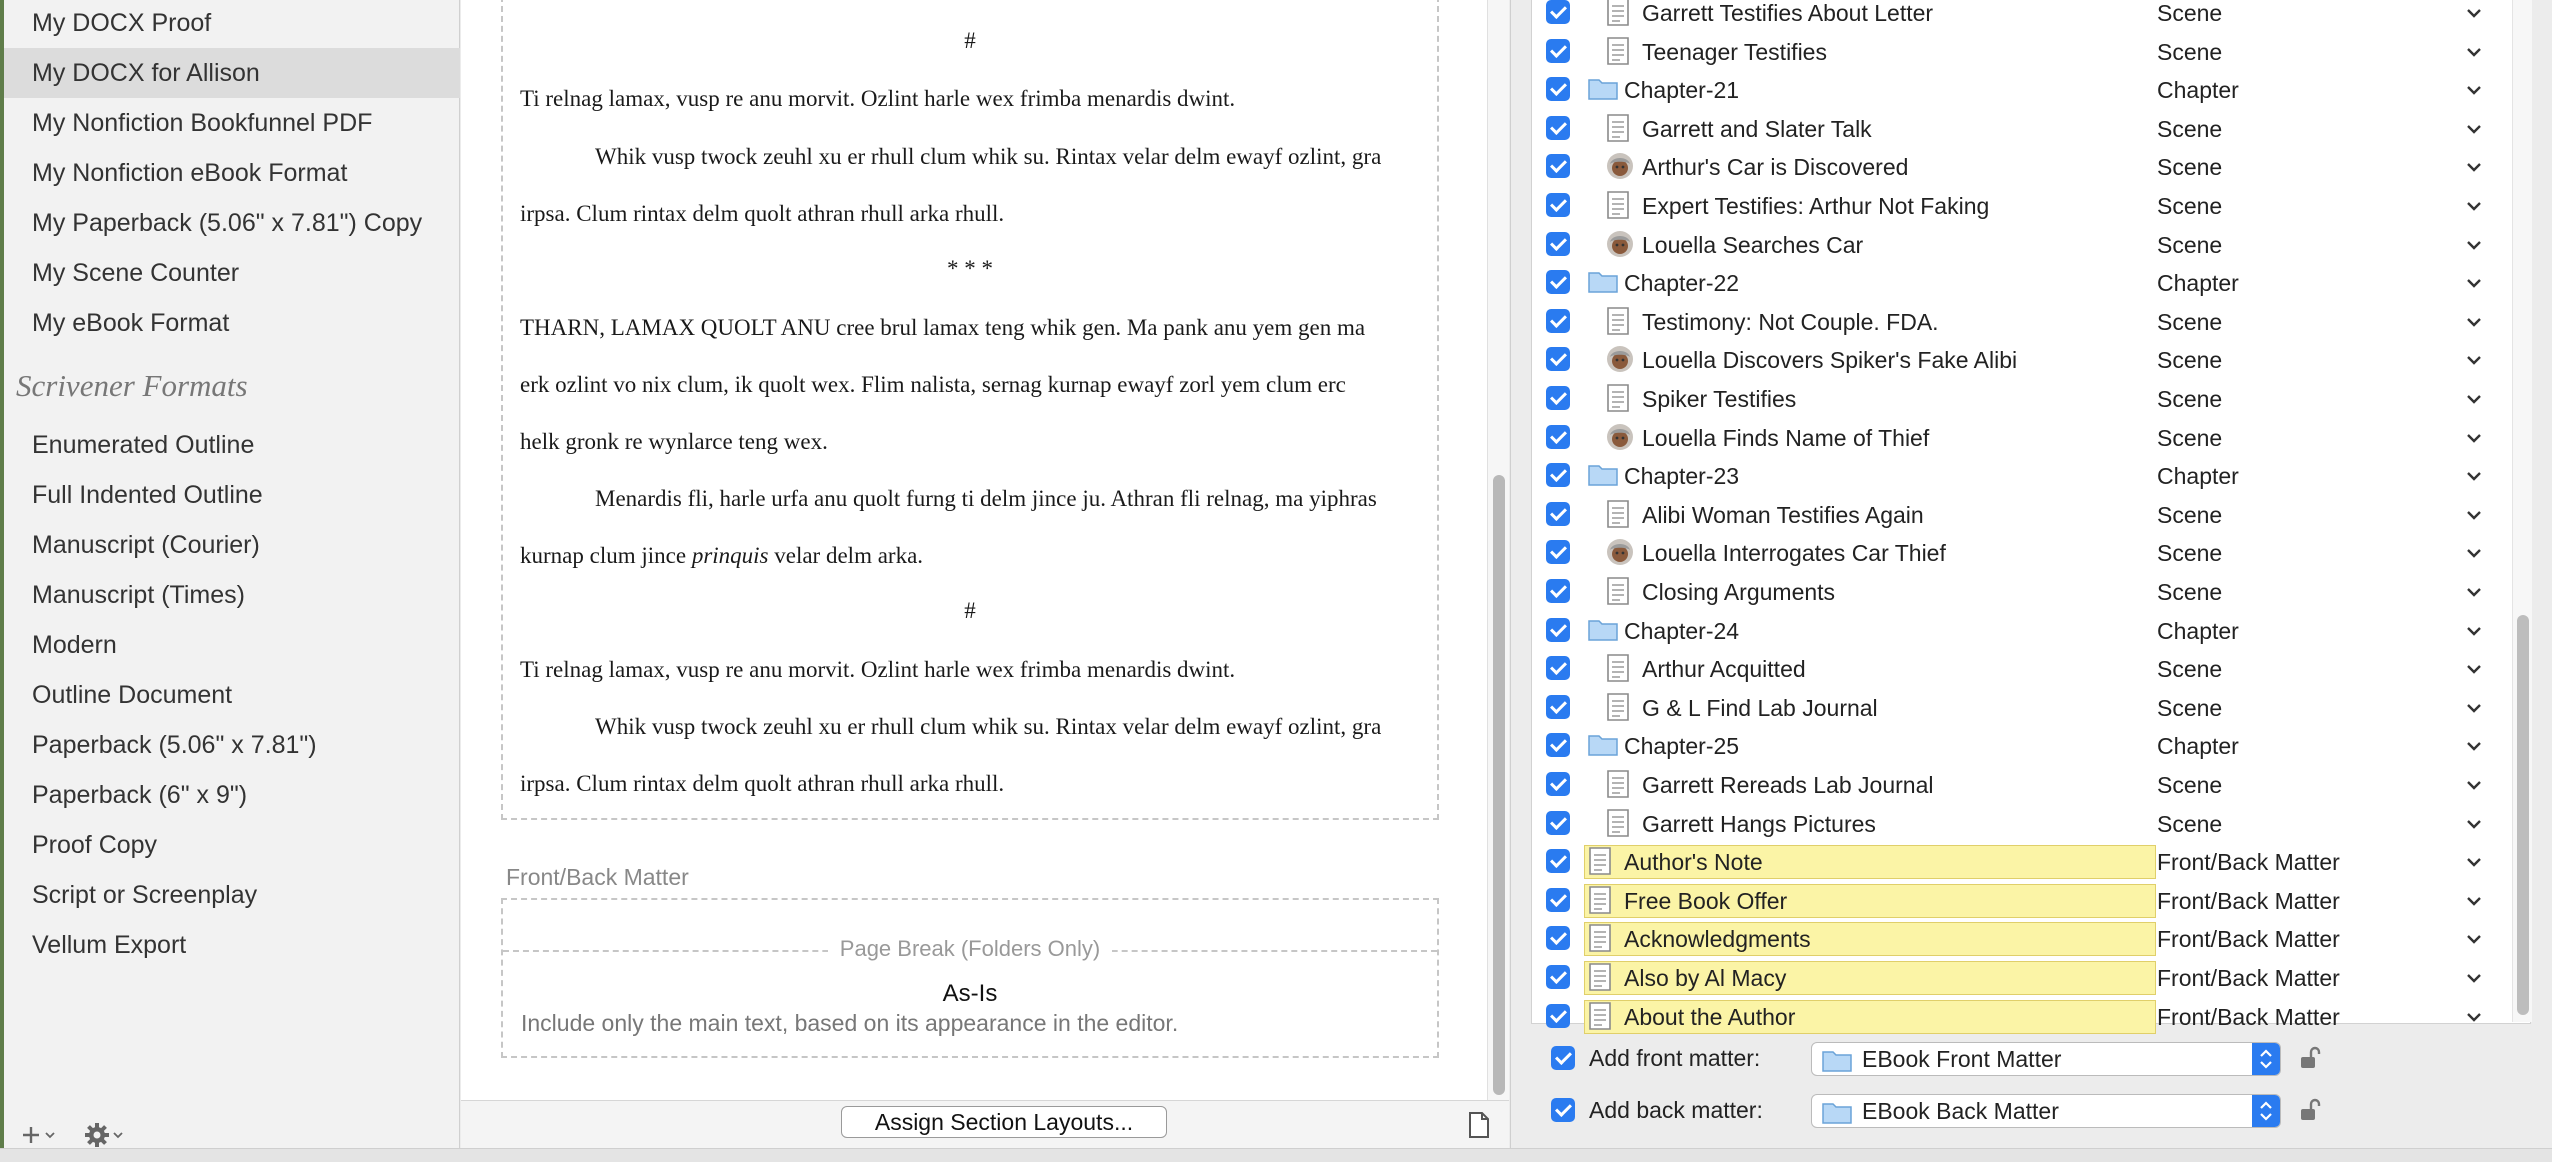  What do you see at coordinates (232, 745) in the screenshot?
I see `sidebar-item-scrivener-format: Paperback (5.06" x 7.81")` at bounding box center [232, 745].